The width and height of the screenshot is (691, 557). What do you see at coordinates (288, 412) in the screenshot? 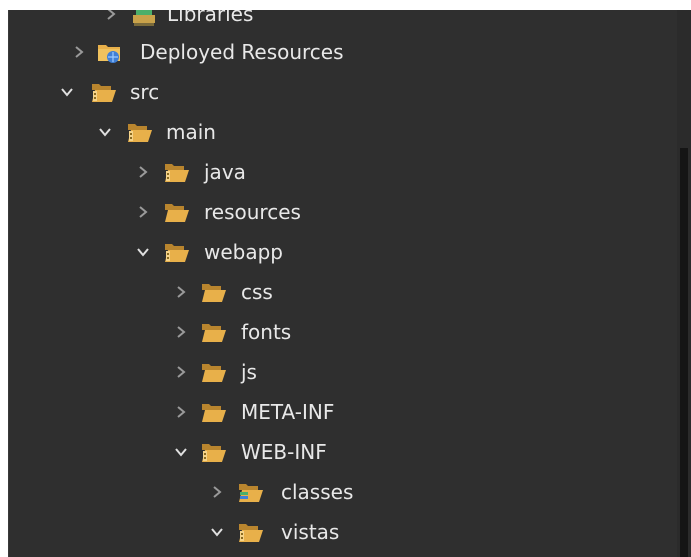
I see `tree-item-label: META-INF` at bounding box center [288, 412].